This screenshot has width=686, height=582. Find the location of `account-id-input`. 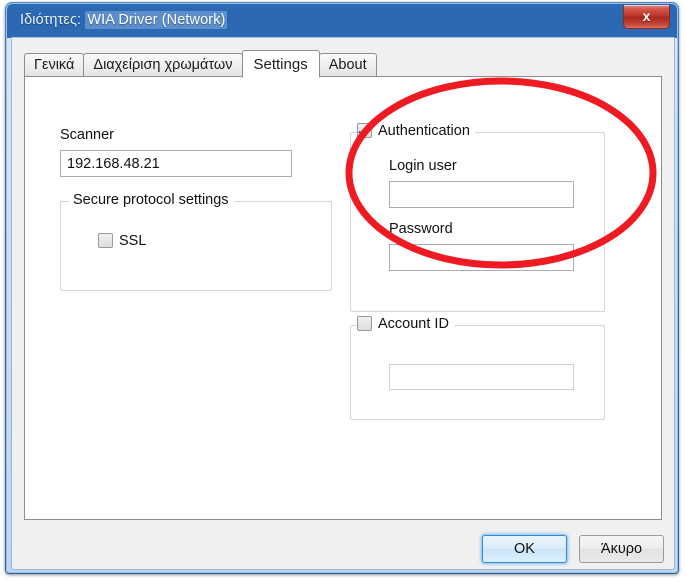

account-id-input is located at coordinates (481, 377).